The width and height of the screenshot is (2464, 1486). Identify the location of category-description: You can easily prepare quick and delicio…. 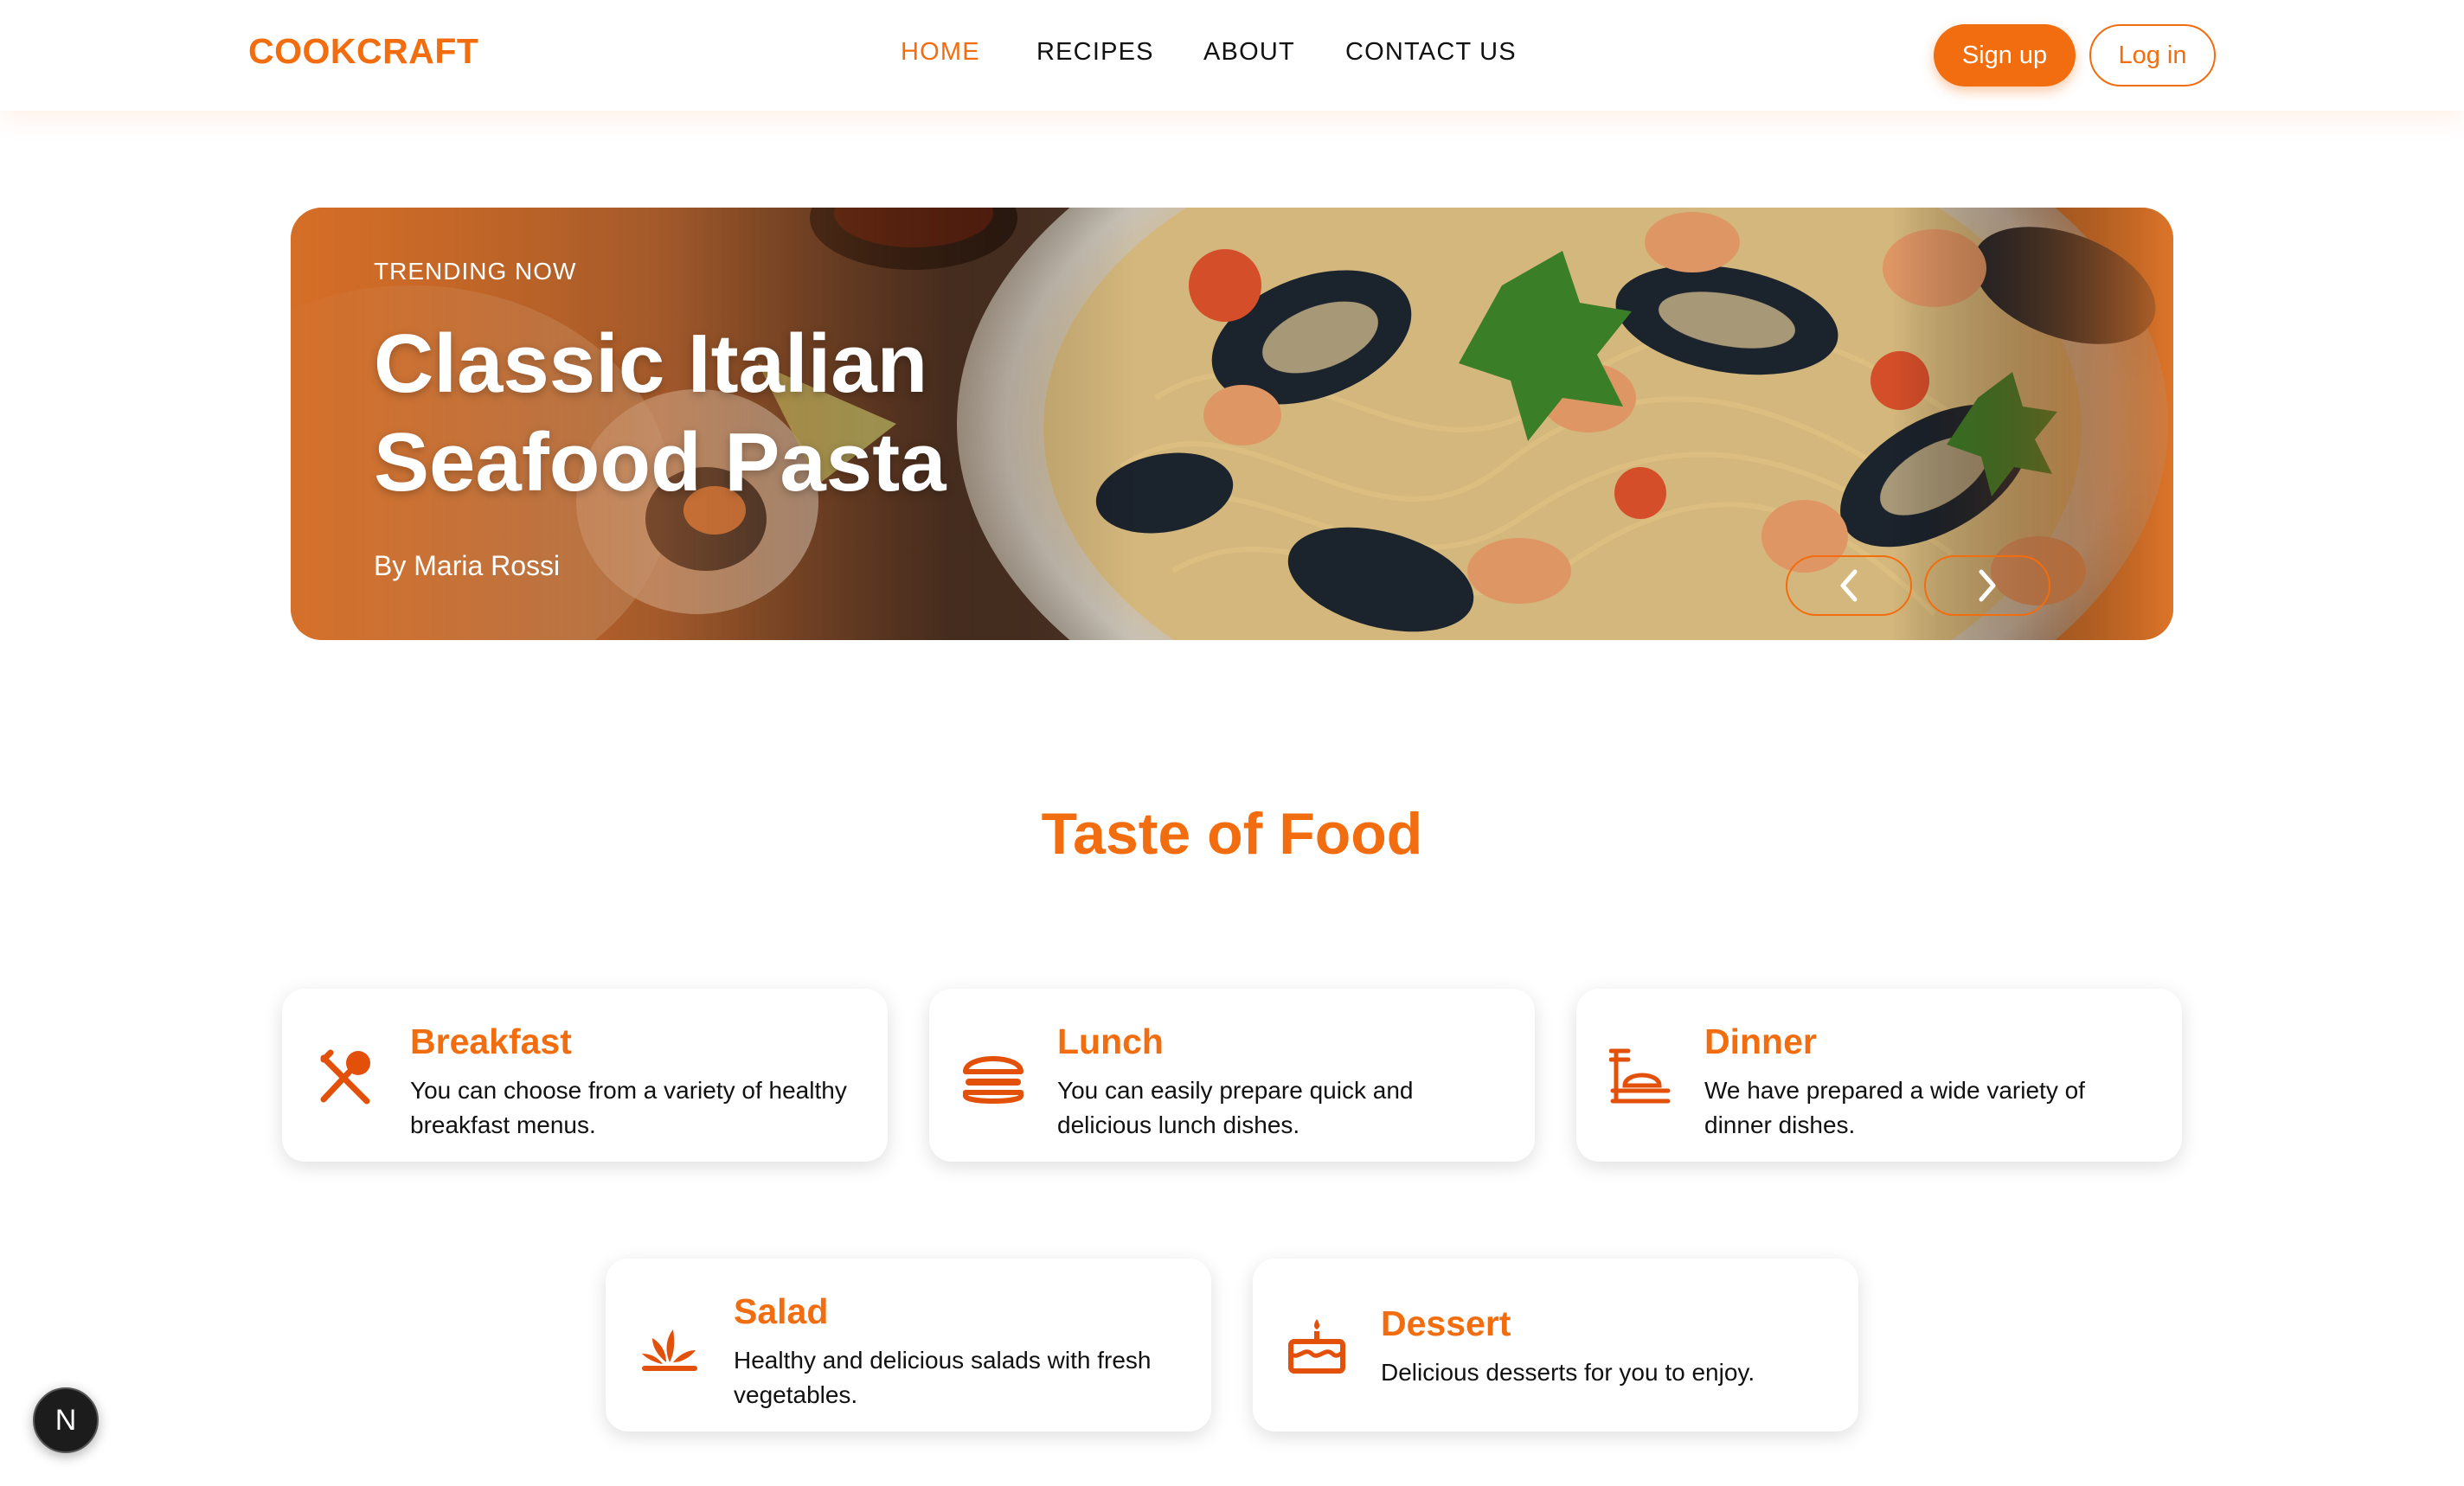
(1235, 1107).